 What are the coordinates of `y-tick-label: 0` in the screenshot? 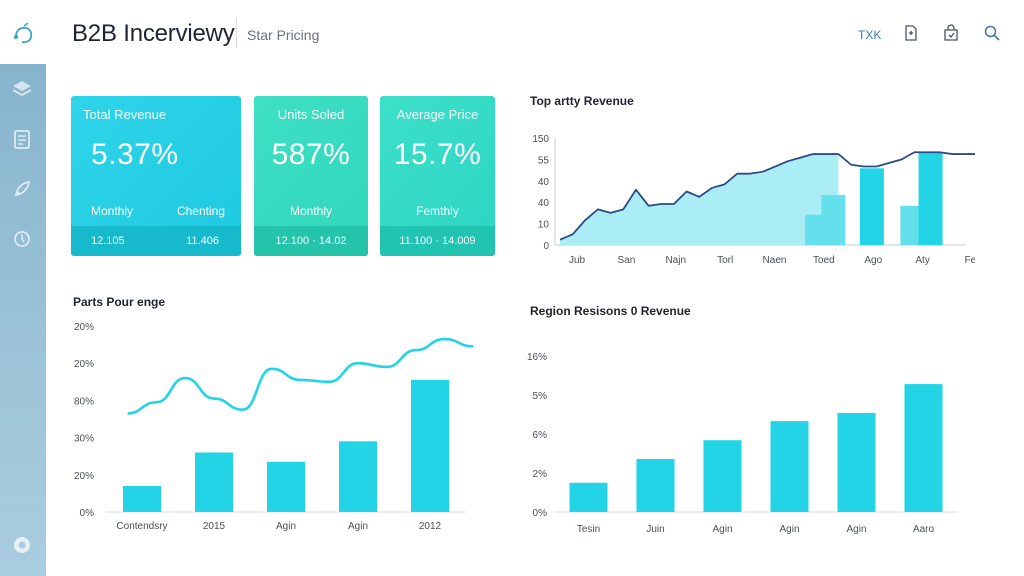 It's located at (546, 246).